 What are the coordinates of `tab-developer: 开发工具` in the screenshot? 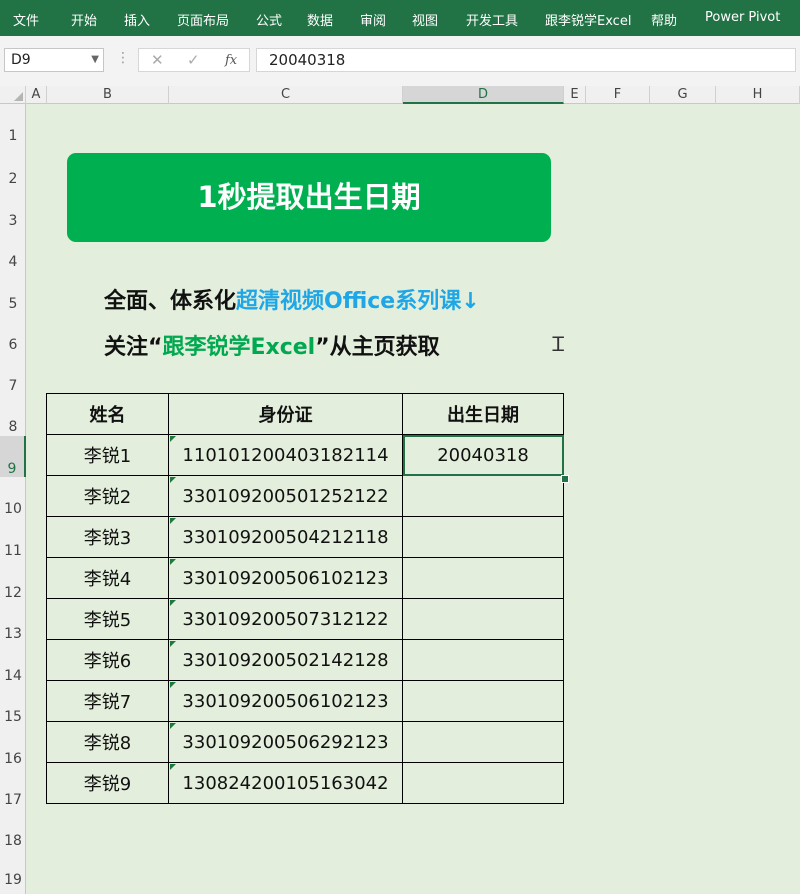 It's located at (492, 19).